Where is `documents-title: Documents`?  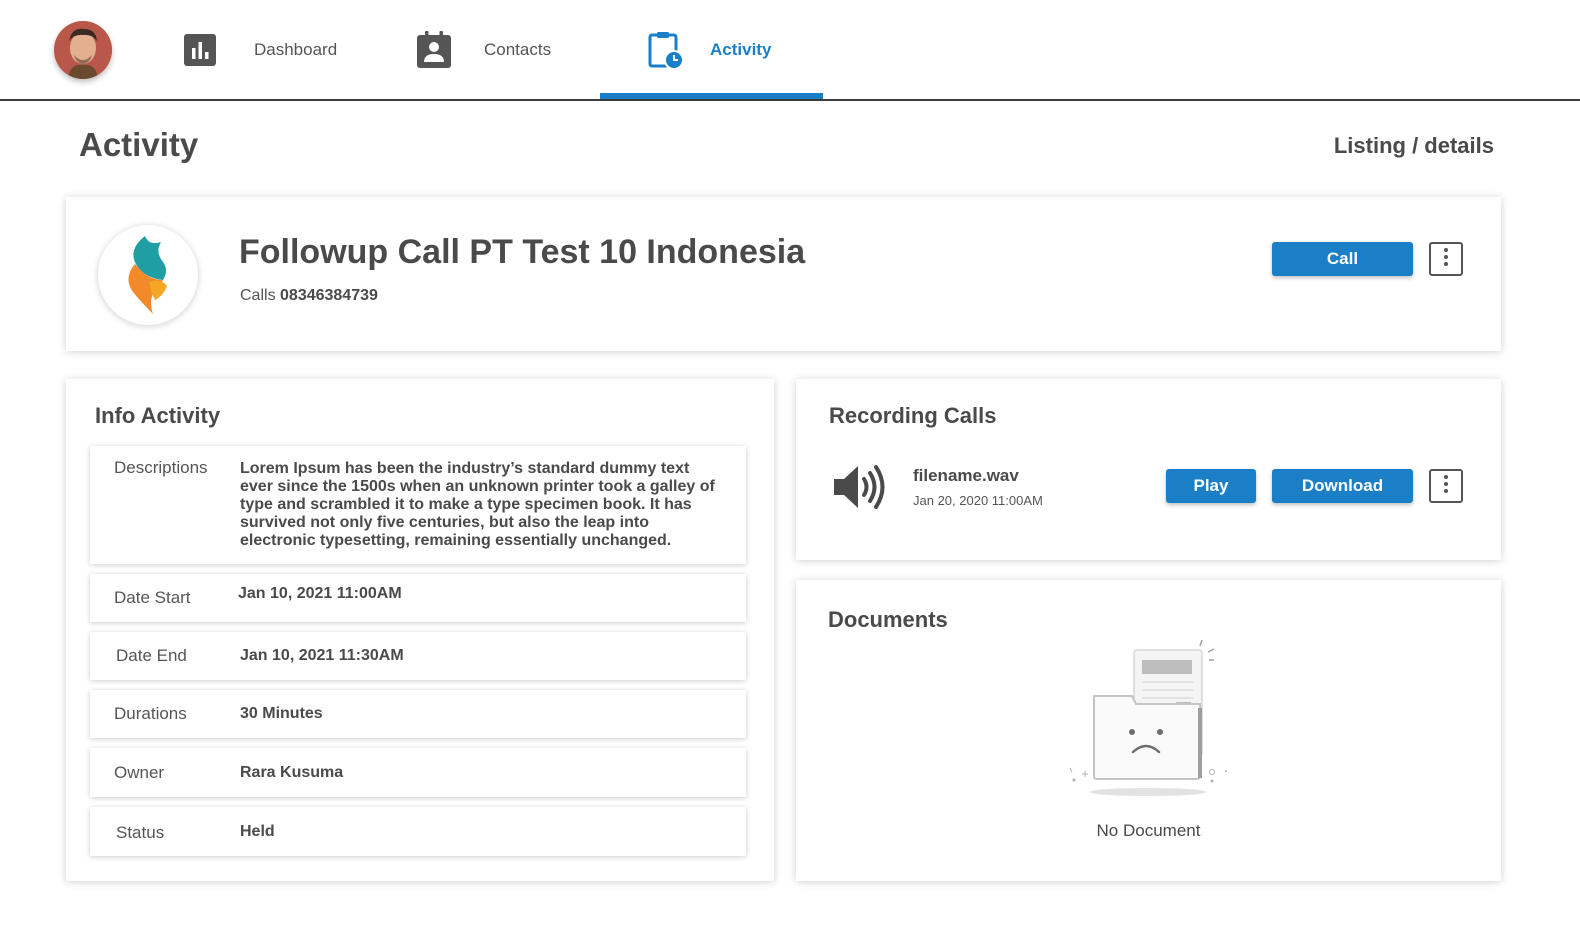 documents-title: Documents is located at coordinates (888, 619).